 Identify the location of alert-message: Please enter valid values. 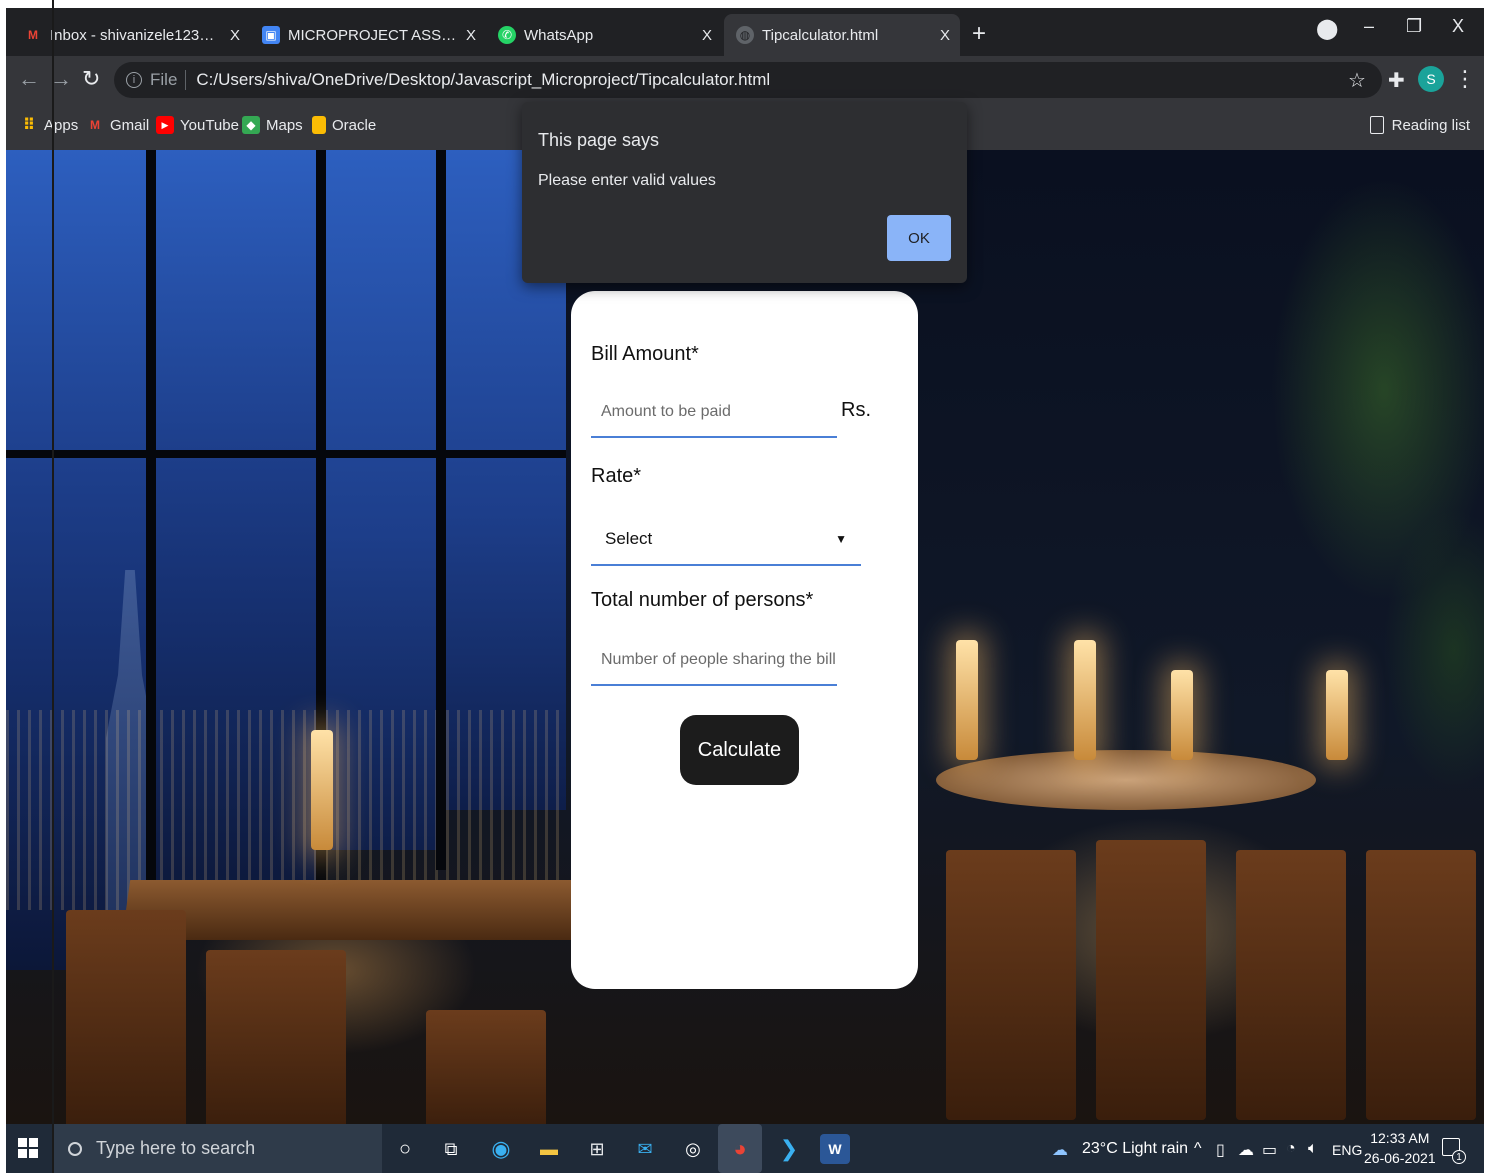
(627, 180).